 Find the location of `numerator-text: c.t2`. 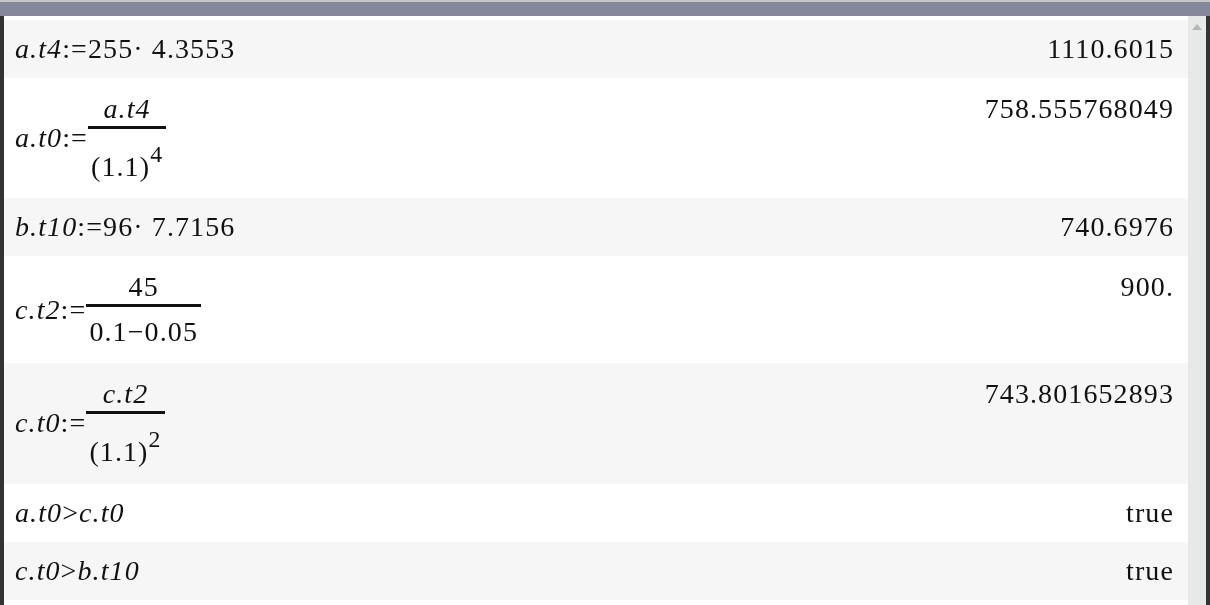

numerator-text: c.t2 is located at coordinates (125, 394).